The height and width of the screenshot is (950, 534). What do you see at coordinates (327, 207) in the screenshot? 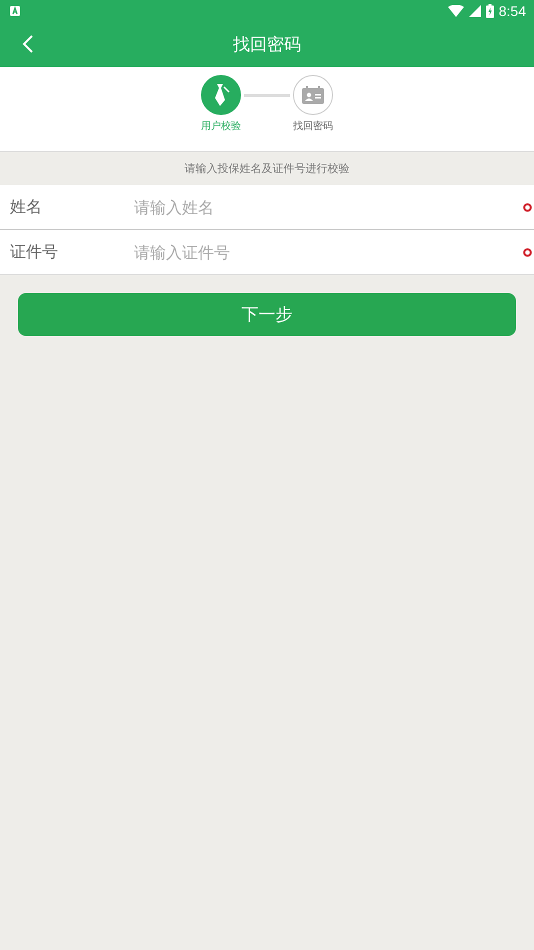
I see `input-field: 请输入姓名` at bounding box center [327, 207].